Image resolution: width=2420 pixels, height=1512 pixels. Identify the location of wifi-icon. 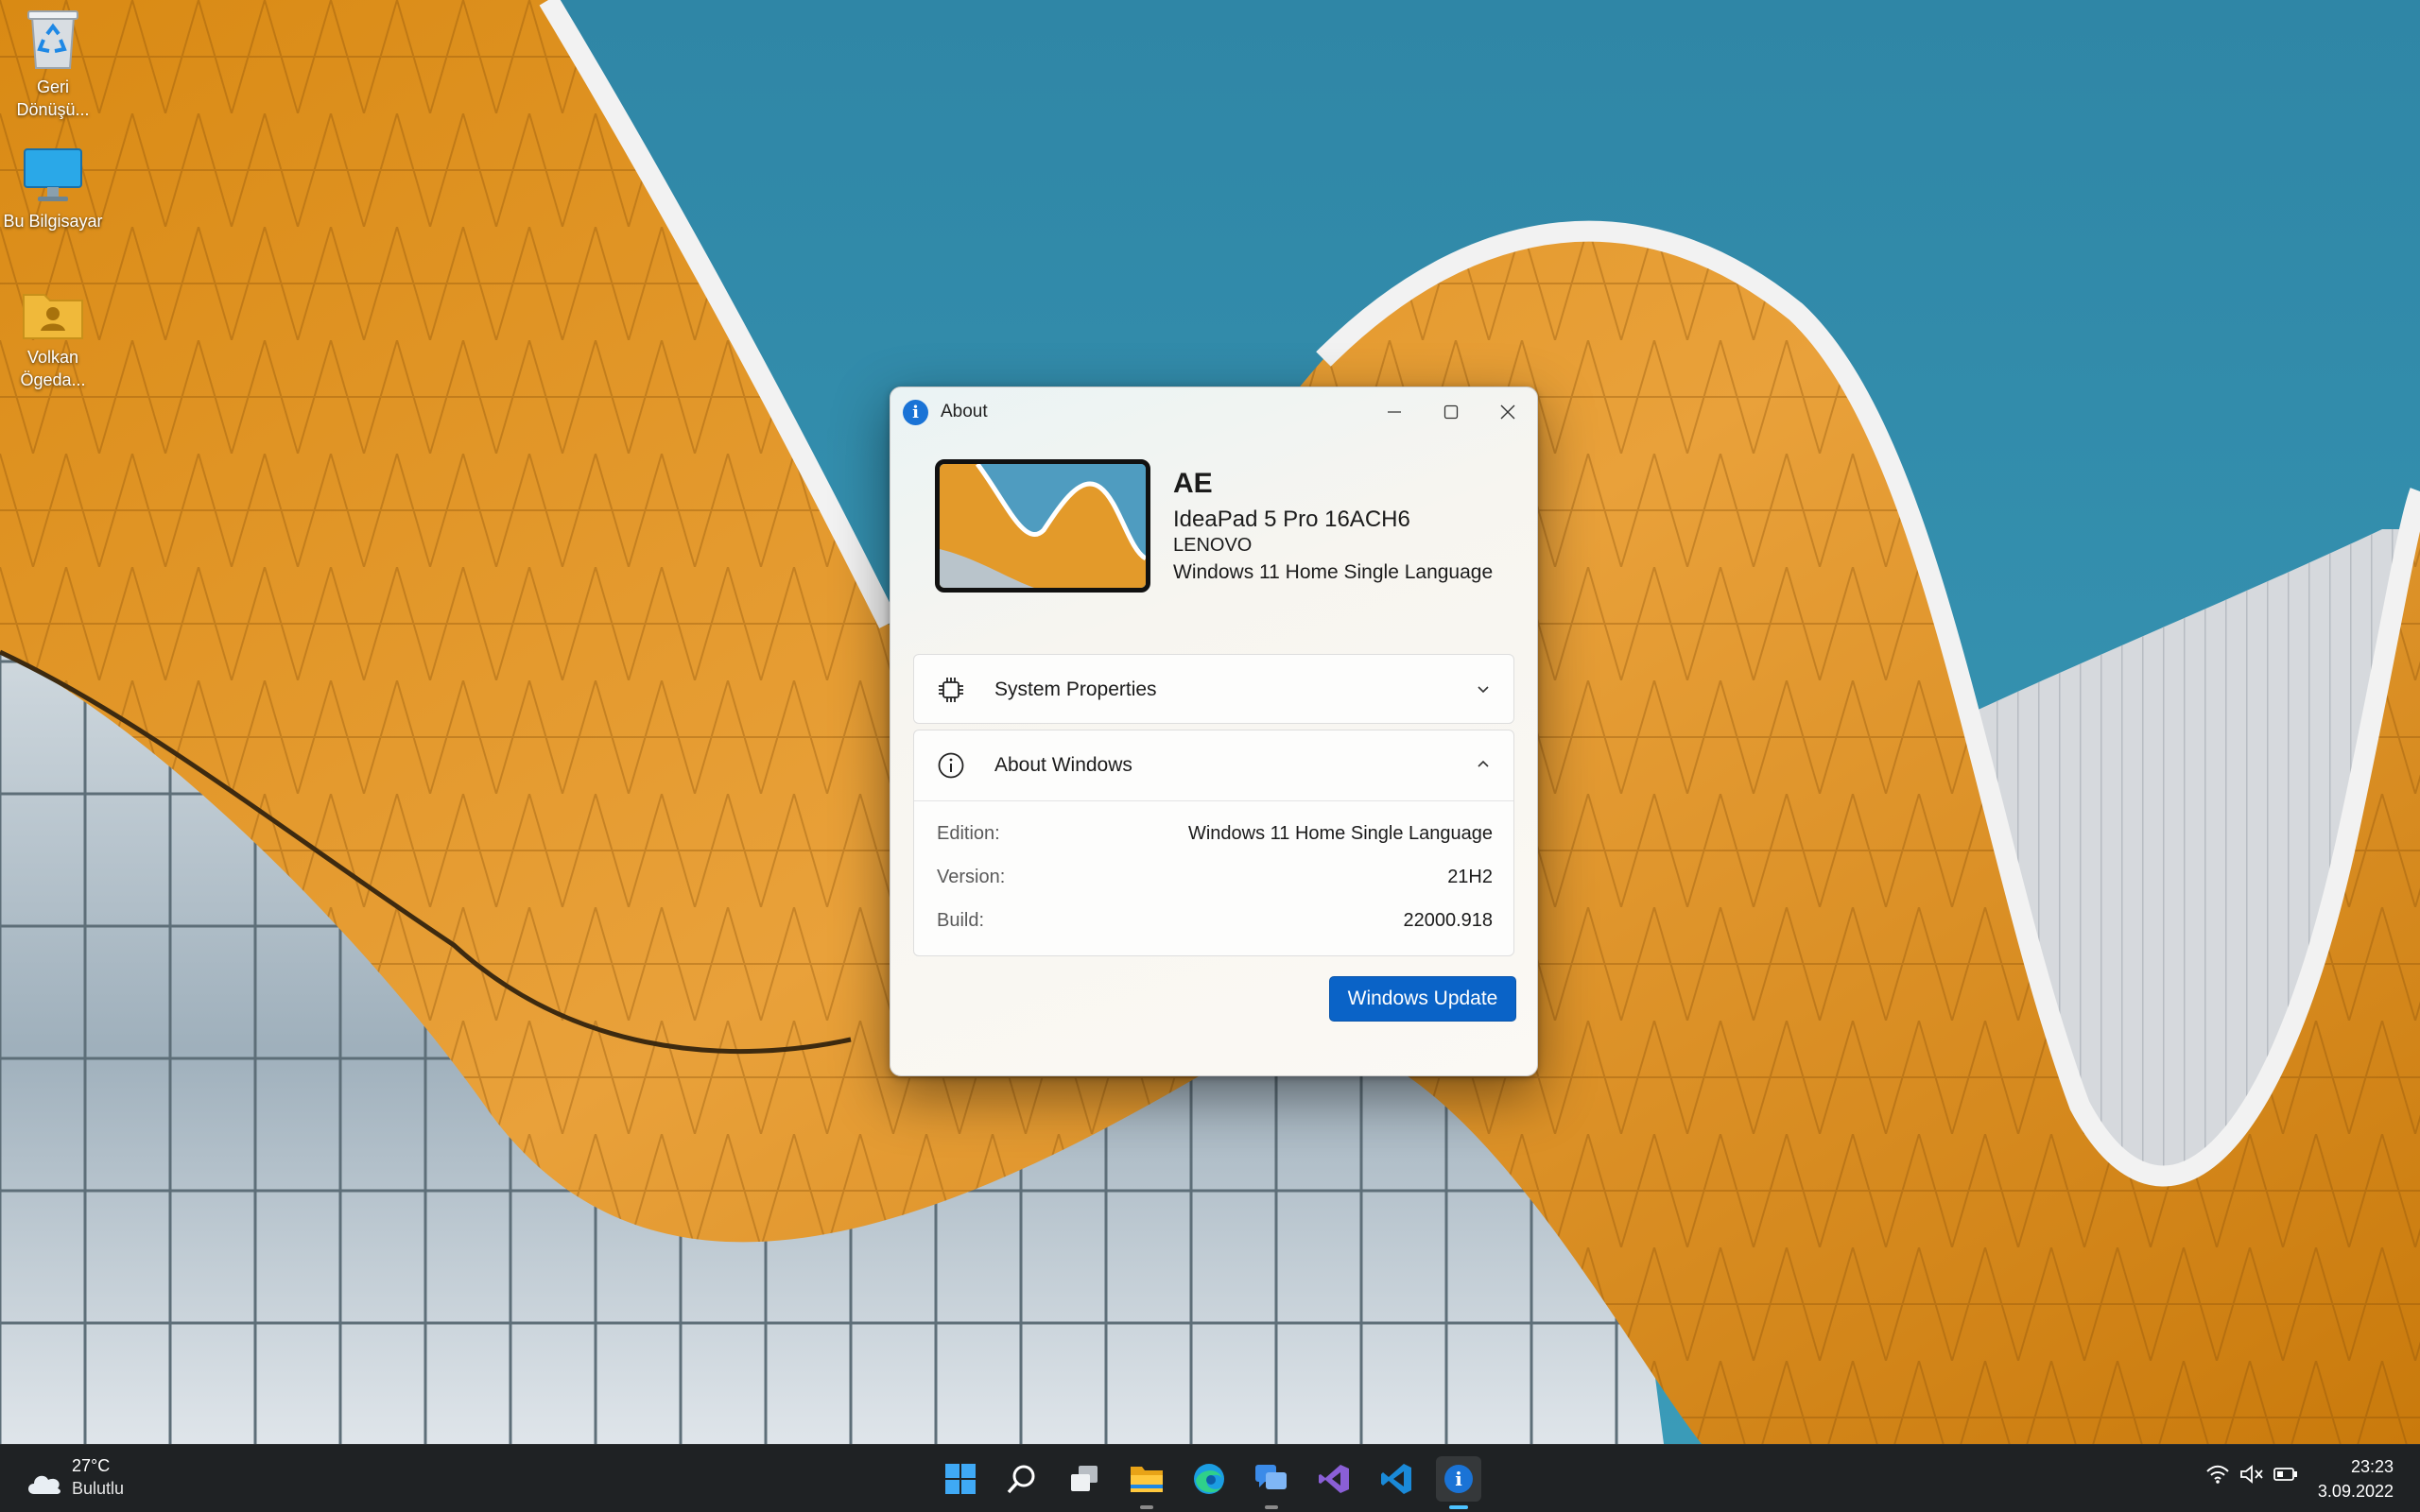
(2217, 1474).